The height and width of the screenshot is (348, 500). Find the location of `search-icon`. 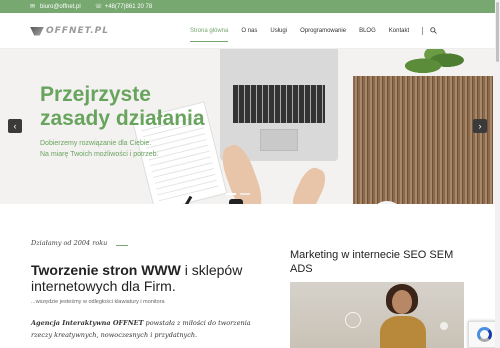

search-icon is located at coordinates (433, 31).